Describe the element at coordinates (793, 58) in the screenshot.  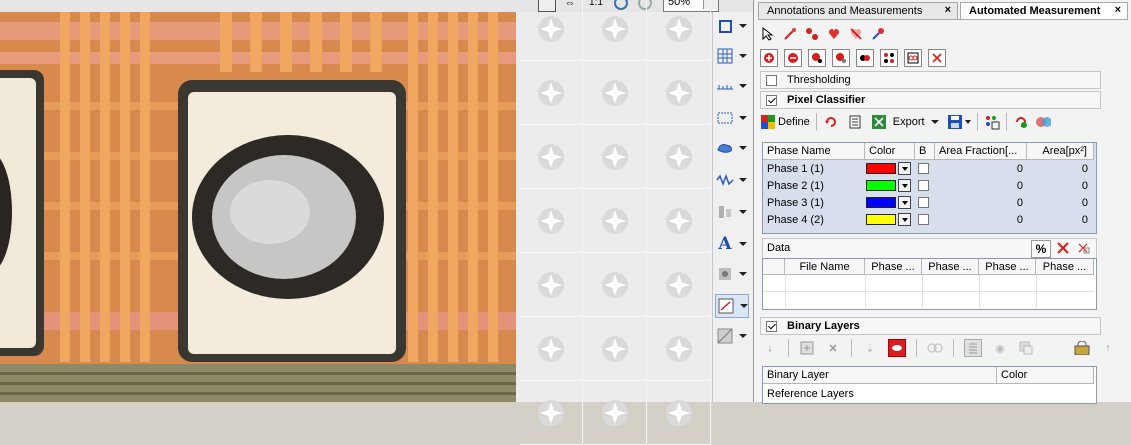
I see `remove-phase-icon` at that location.